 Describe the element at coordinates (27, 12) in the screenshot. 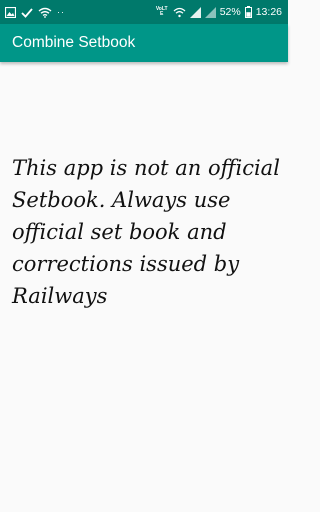

I see `check-icon` at that location.